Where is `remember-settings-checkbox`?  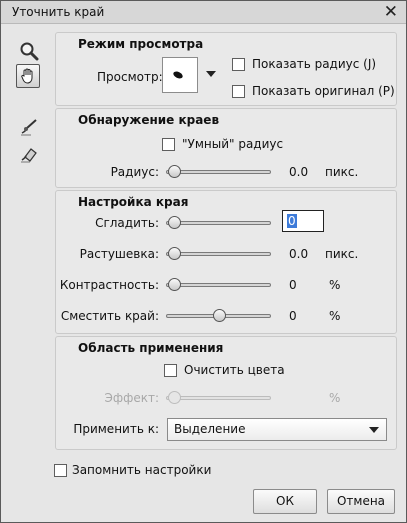 remember-settings-checkbox is located at coordinates (60, 470).